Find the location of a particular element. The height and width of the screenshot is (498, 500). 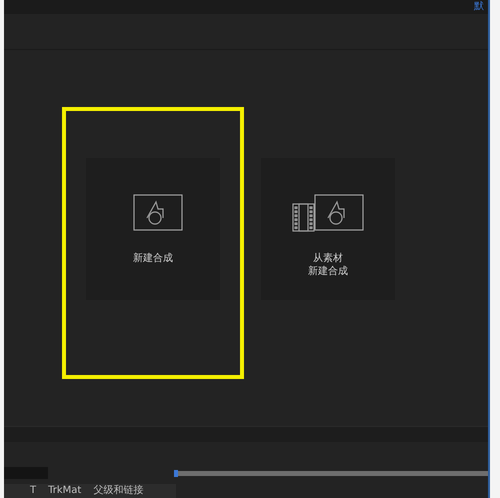

footage-composition-icon is located at coordinates (328, 213).